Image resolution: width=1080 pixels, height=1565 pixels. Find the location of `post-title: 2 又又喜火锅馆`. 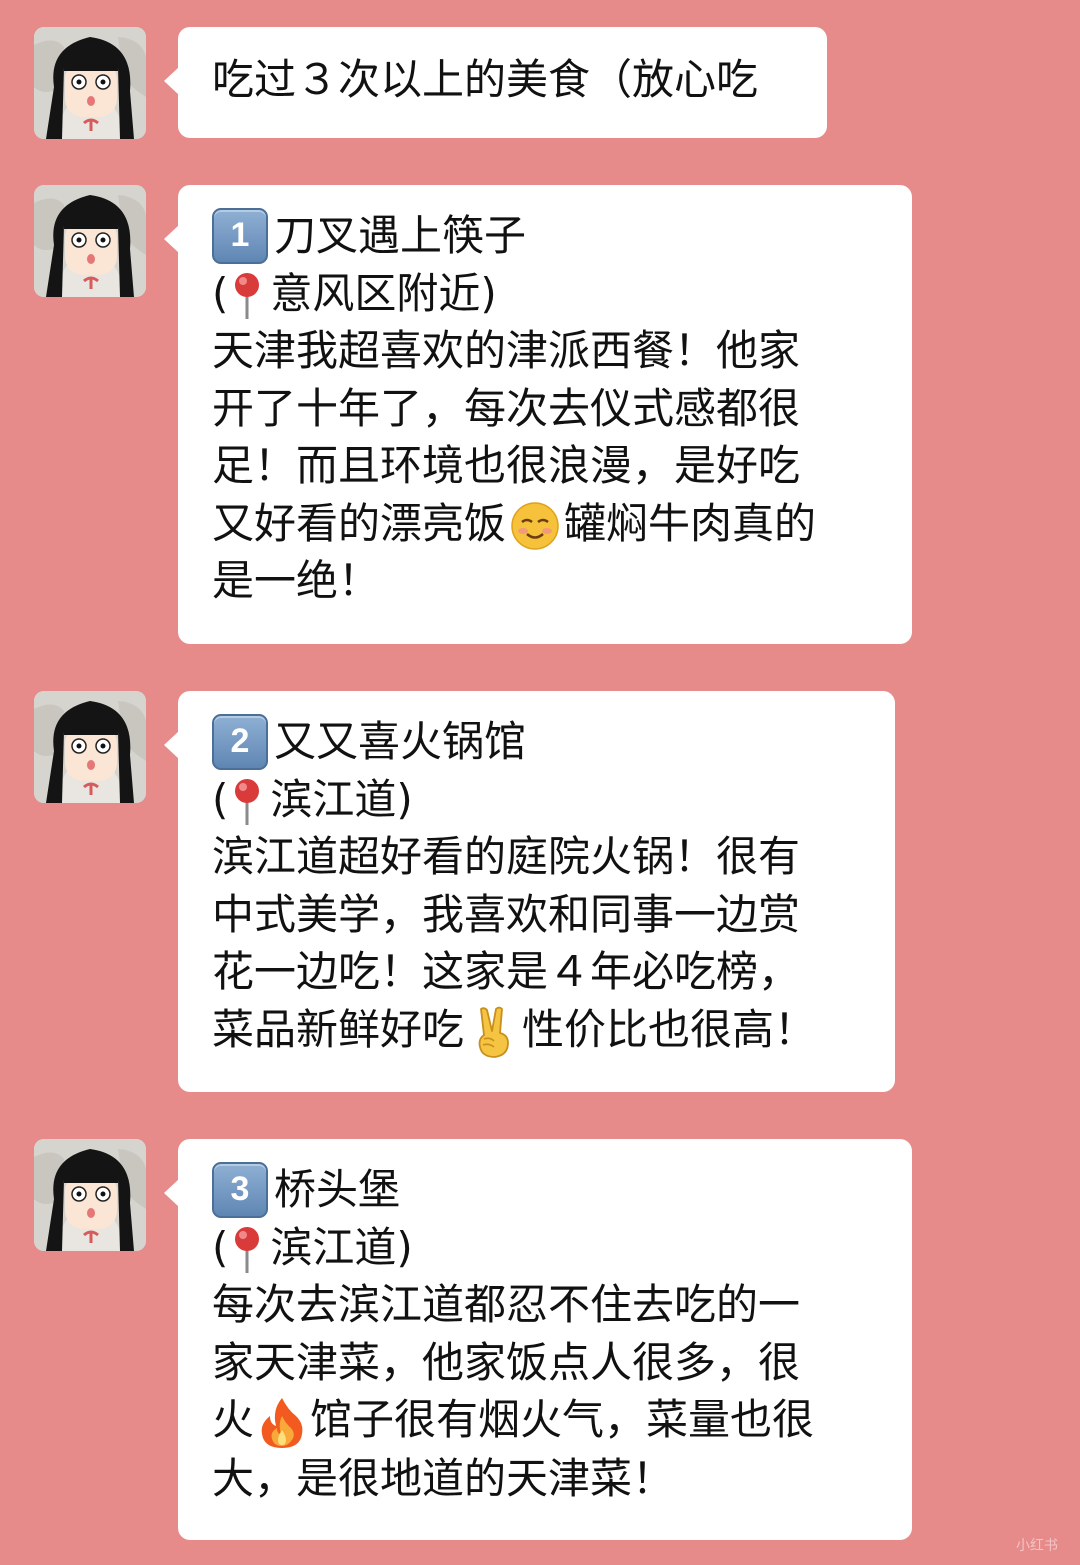

post-title: 2 又又喜火锅馆 is located at coordinates (553, 742).